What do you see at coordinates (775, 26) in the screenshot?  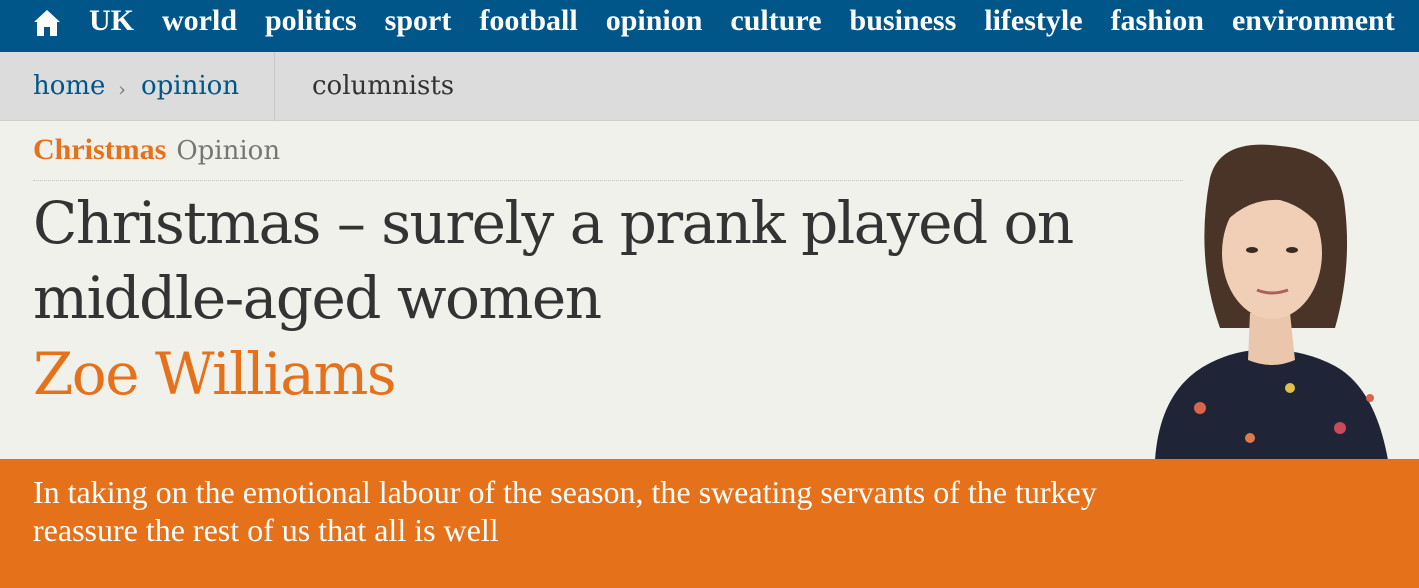 I see `nav-item-culture: culture` at bounding box center [775, 26].